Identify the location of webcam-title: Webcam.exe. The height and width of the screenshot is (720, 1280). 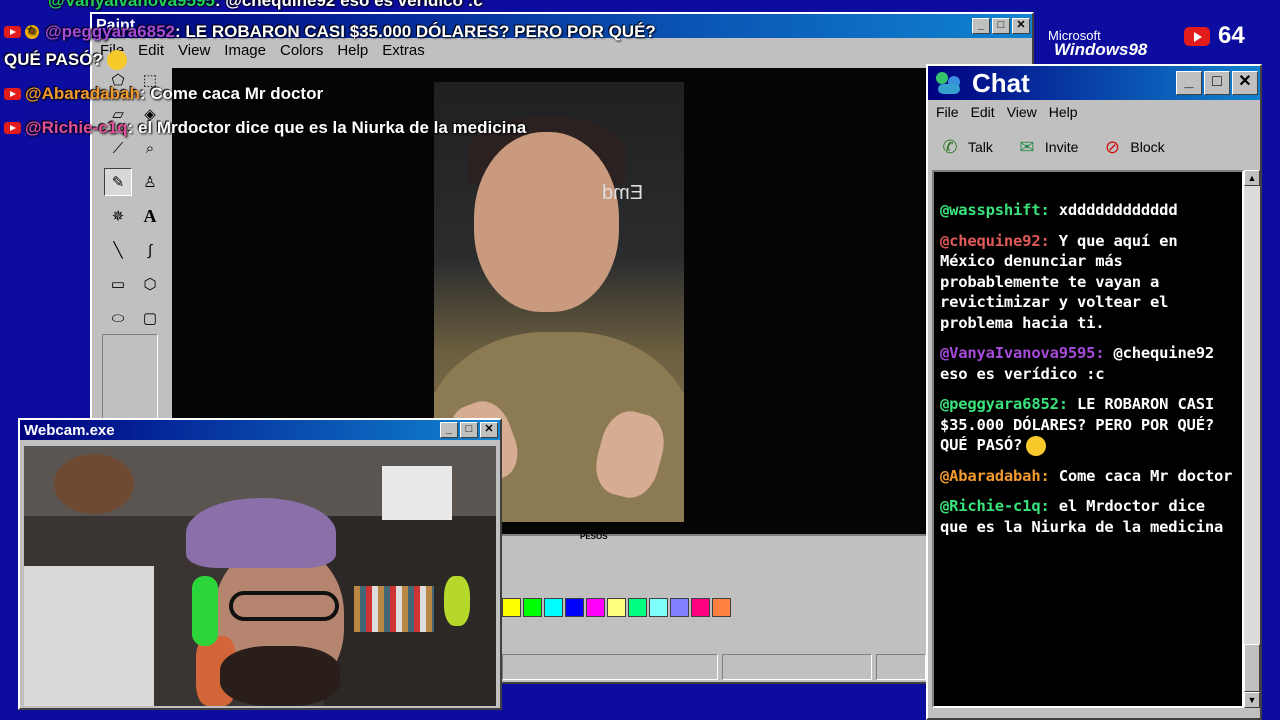
(69, 430).